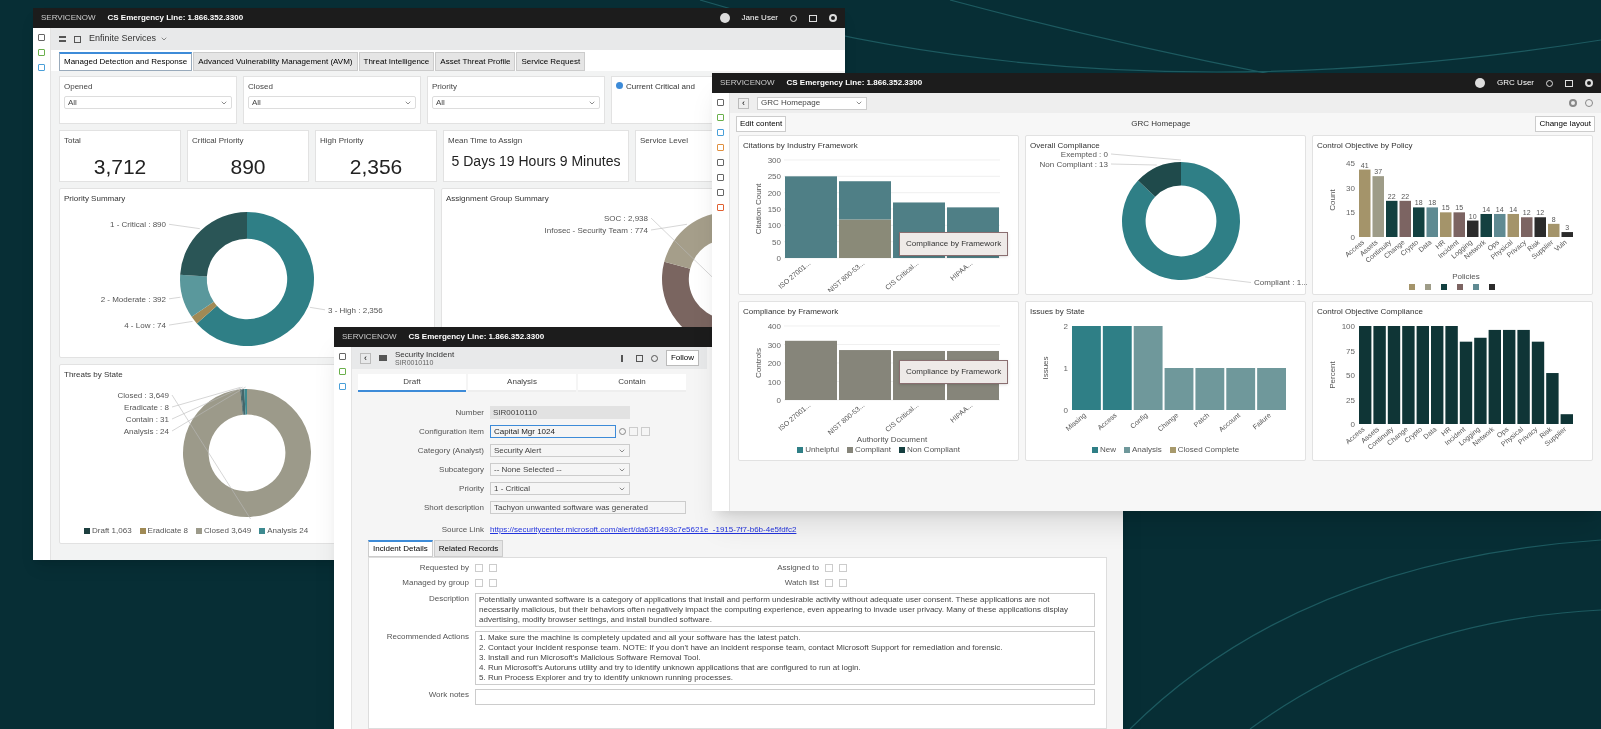  Describe the element at coordinates (1350, 188) in the screenshot. I see `tick-label: 30` at that location.